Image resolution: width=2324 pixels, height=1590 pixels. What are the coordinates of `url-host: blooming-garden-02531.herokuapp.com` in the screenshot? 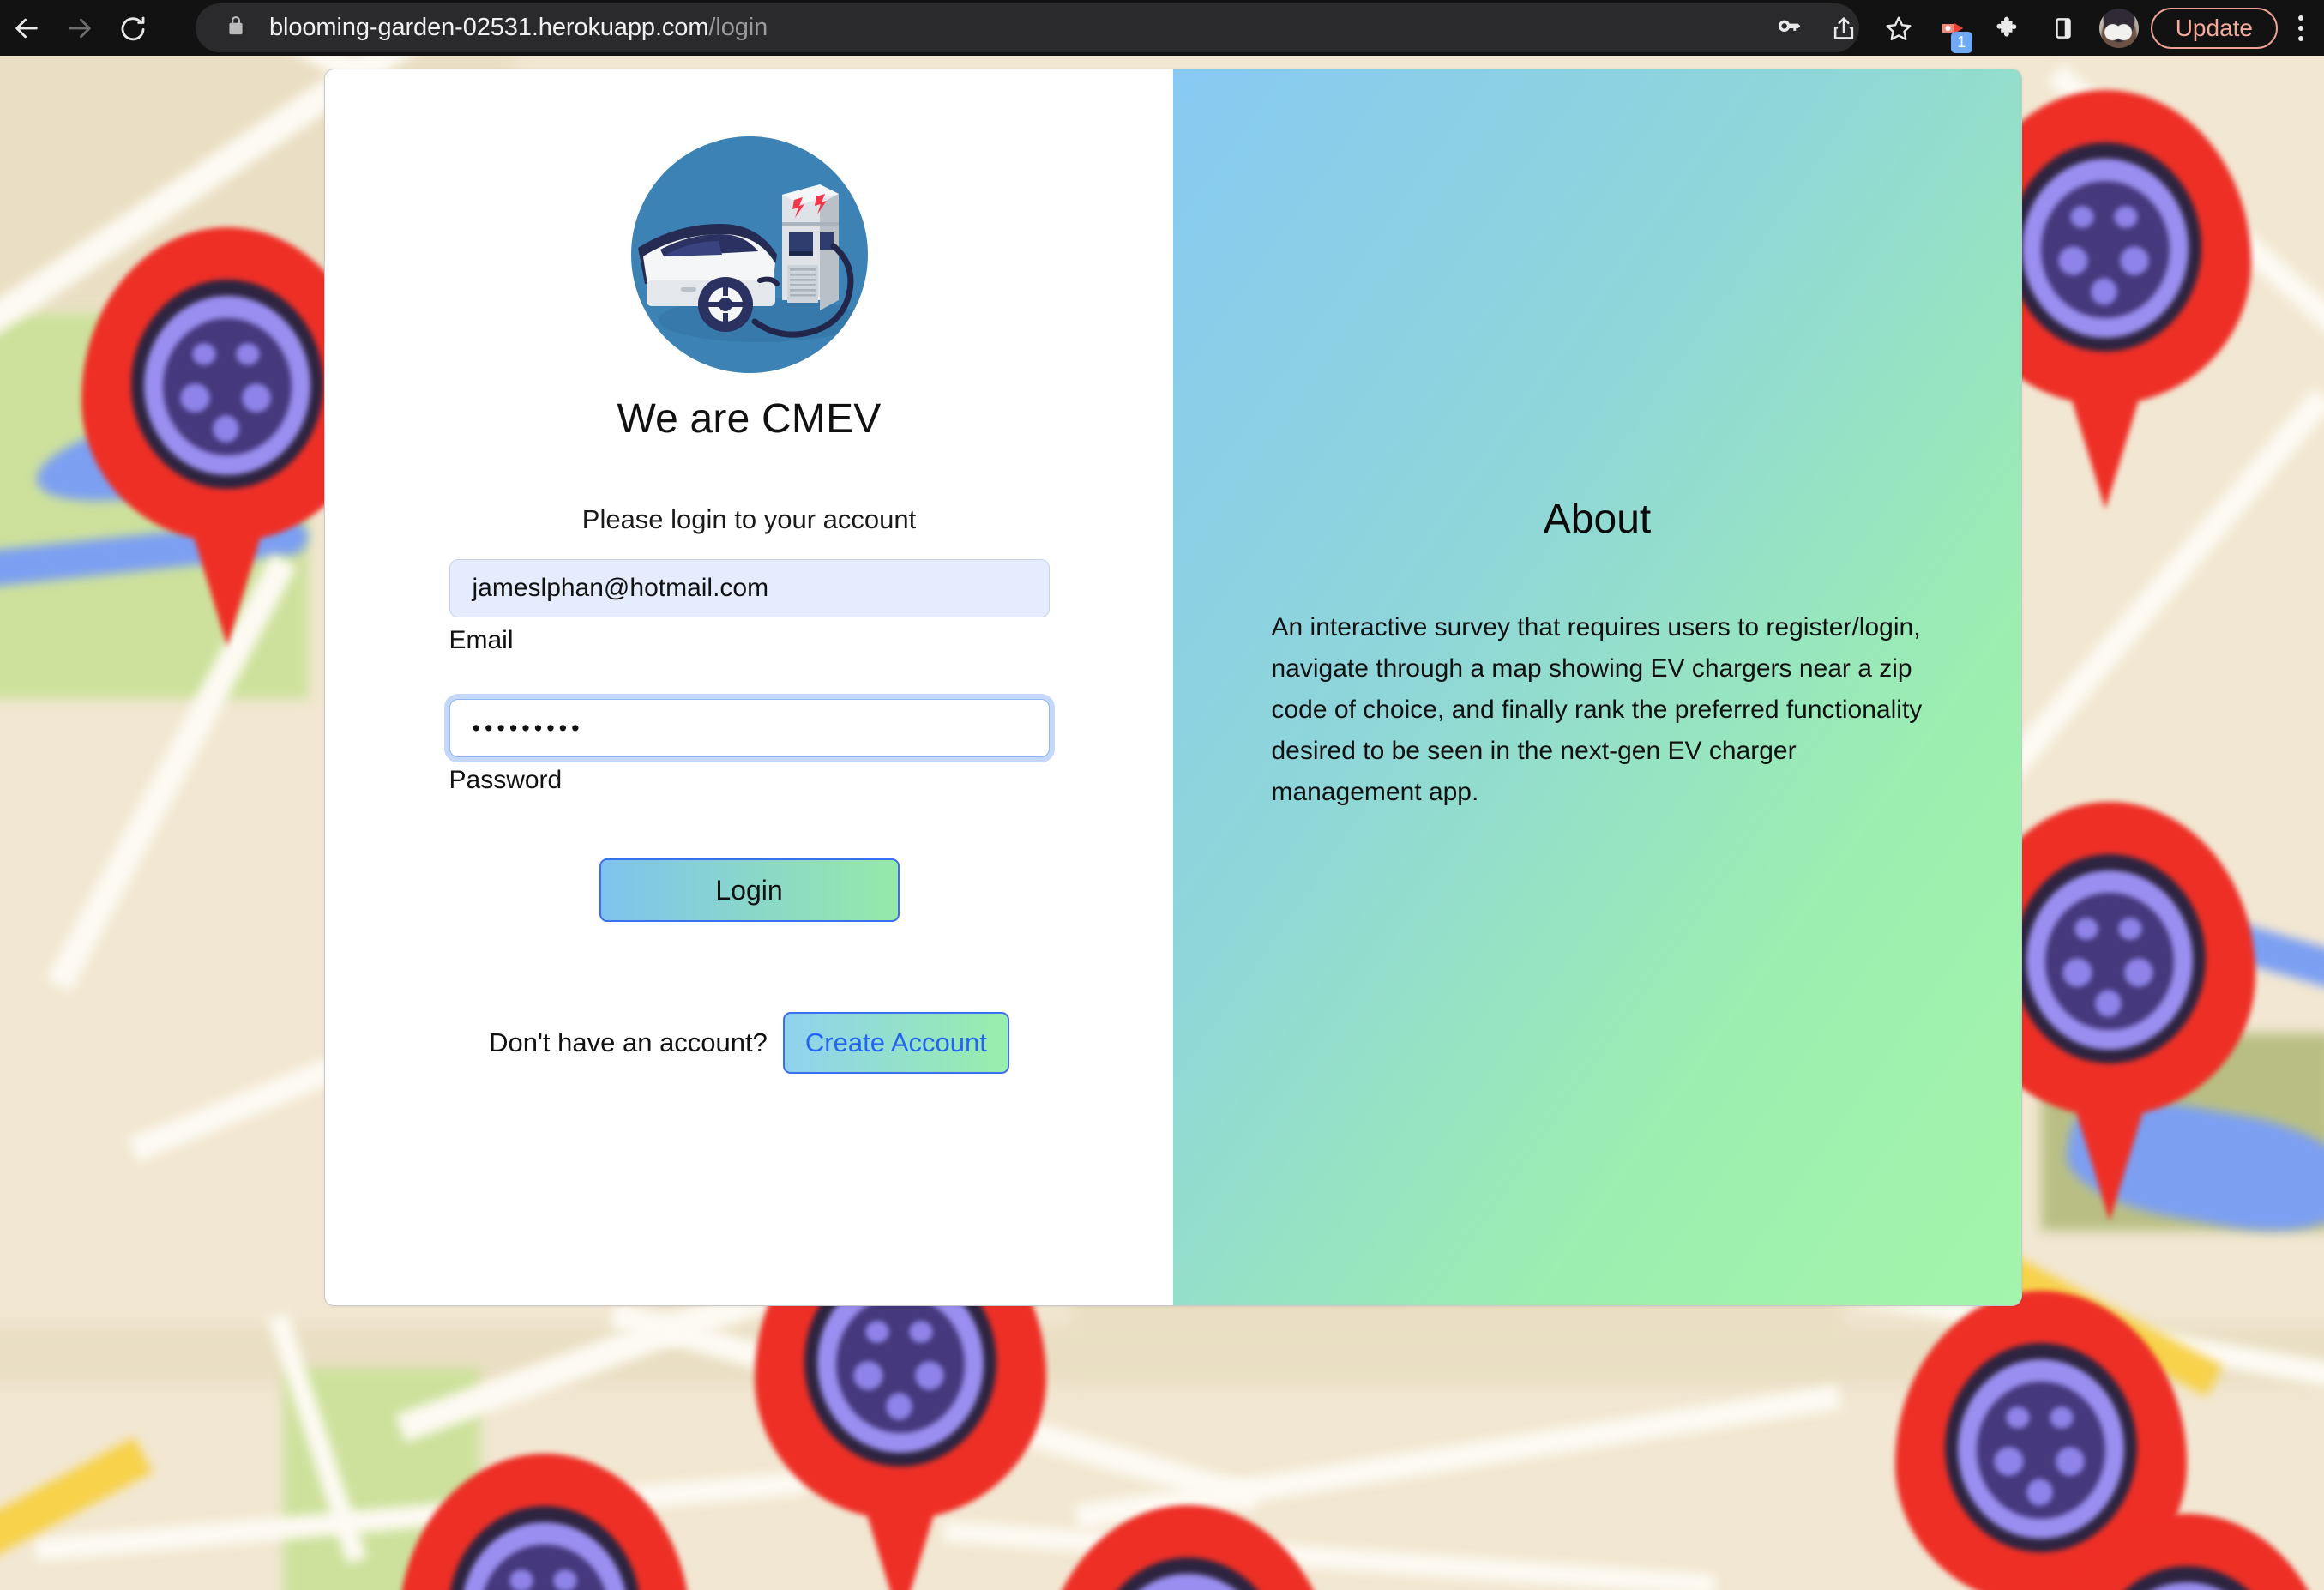 It's located at (489, 28).